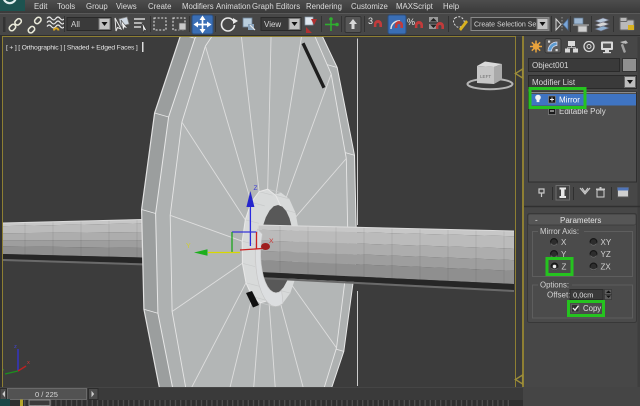 This screenshot has height=406, width=640. I want to click on svg-text: 0,0cm, so click(583, 295).